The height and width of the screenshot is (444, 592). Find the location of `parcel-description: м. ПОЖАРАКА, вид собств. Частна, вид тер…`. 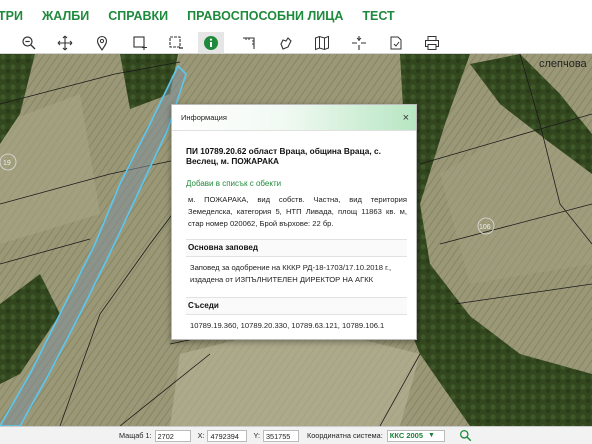

parcel-description: м. ПОЖАРАКА, вид собств. Частна, вид тер… is located at coordinates (297, 212).